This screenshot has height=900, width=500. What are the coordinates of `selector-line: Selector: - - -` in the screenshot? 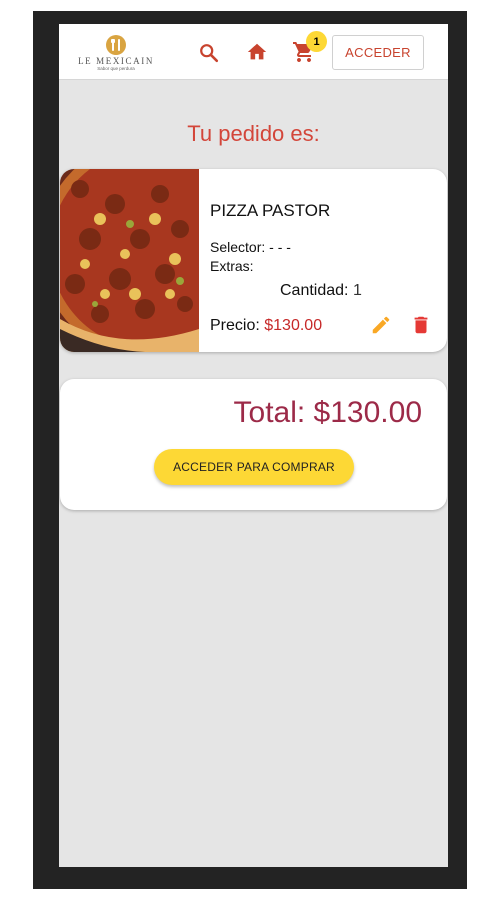 It's located at (250, 247).